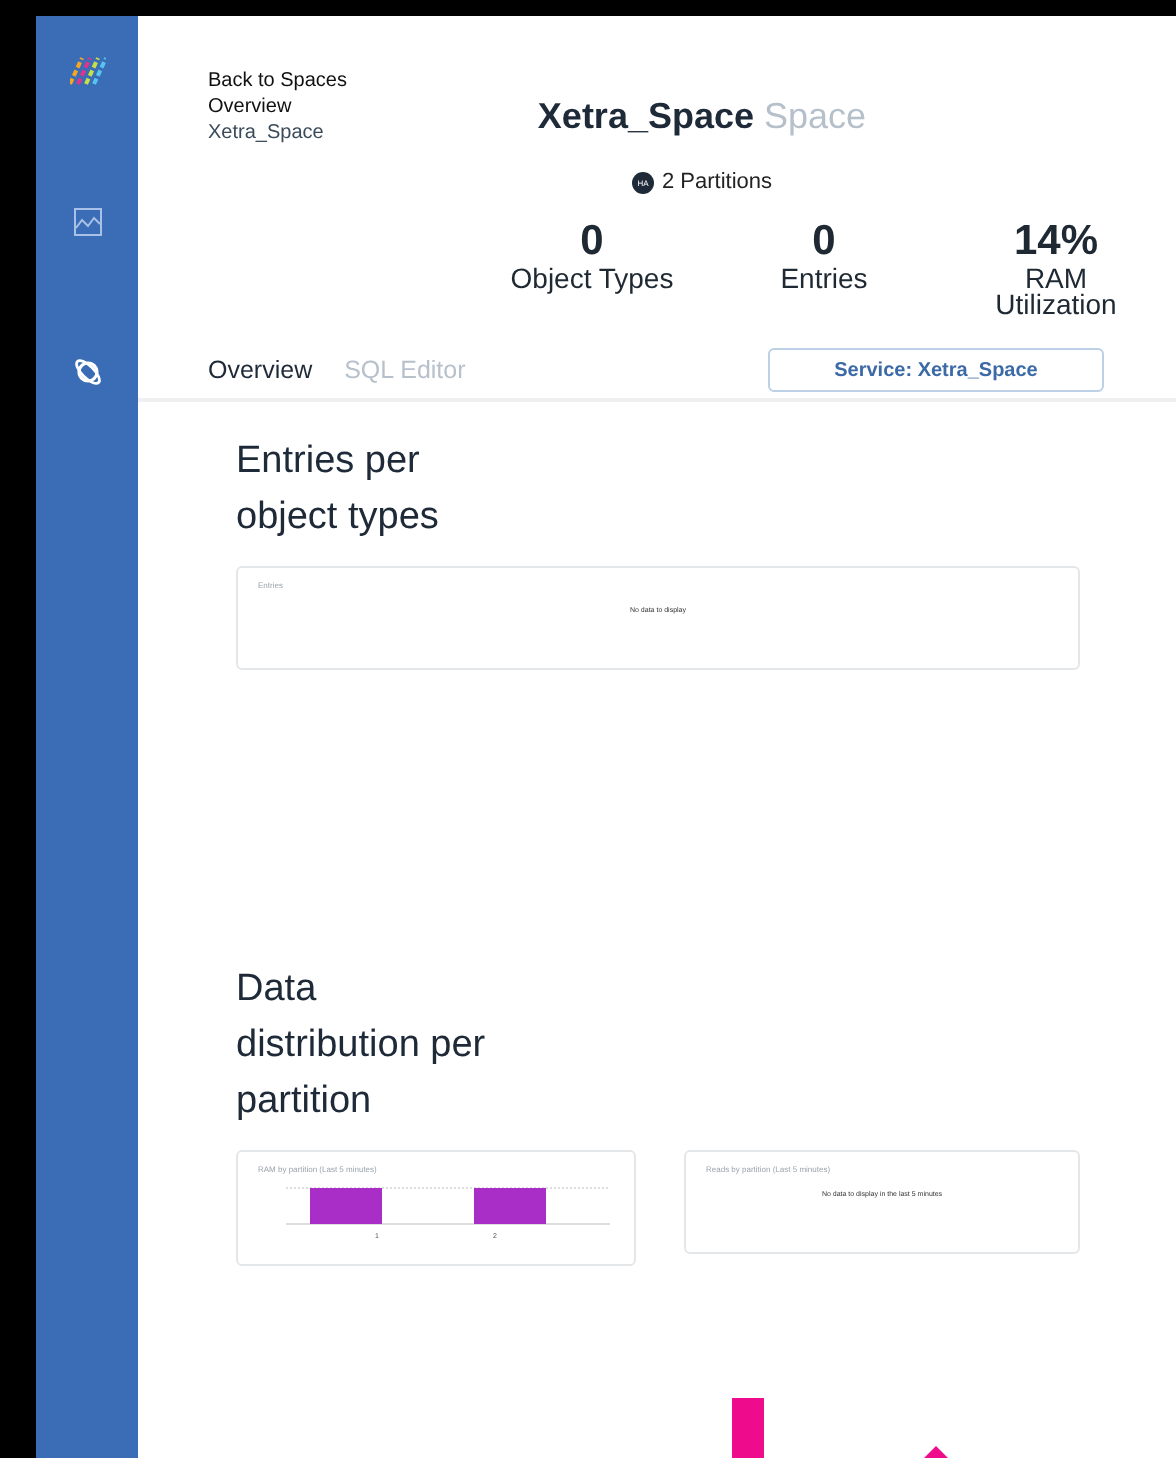 The image size is (1176, 1458). I want to click on breadcrumb-link: Back to Spaces, so click(308, 81).